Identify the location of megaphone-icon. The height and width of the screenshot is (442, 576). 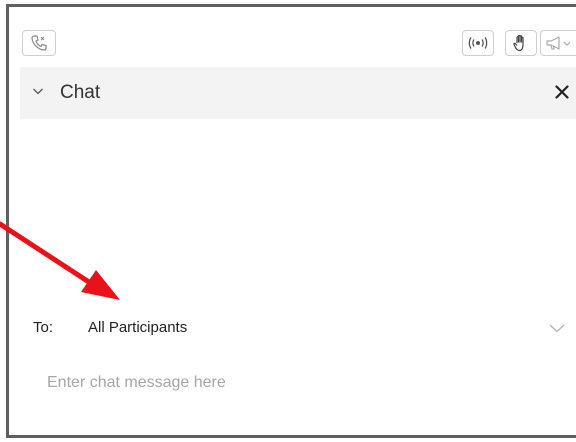
(558, 43).